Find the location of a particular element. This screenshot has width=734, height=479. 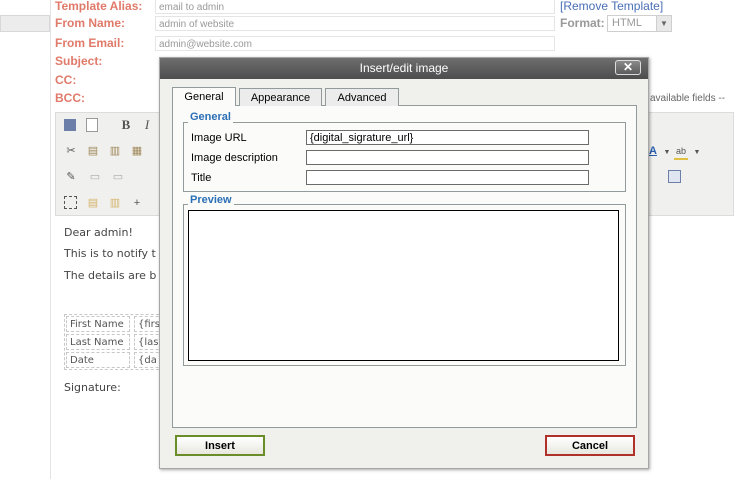

list-icon: ▭ is located at coordinates (95, 177).